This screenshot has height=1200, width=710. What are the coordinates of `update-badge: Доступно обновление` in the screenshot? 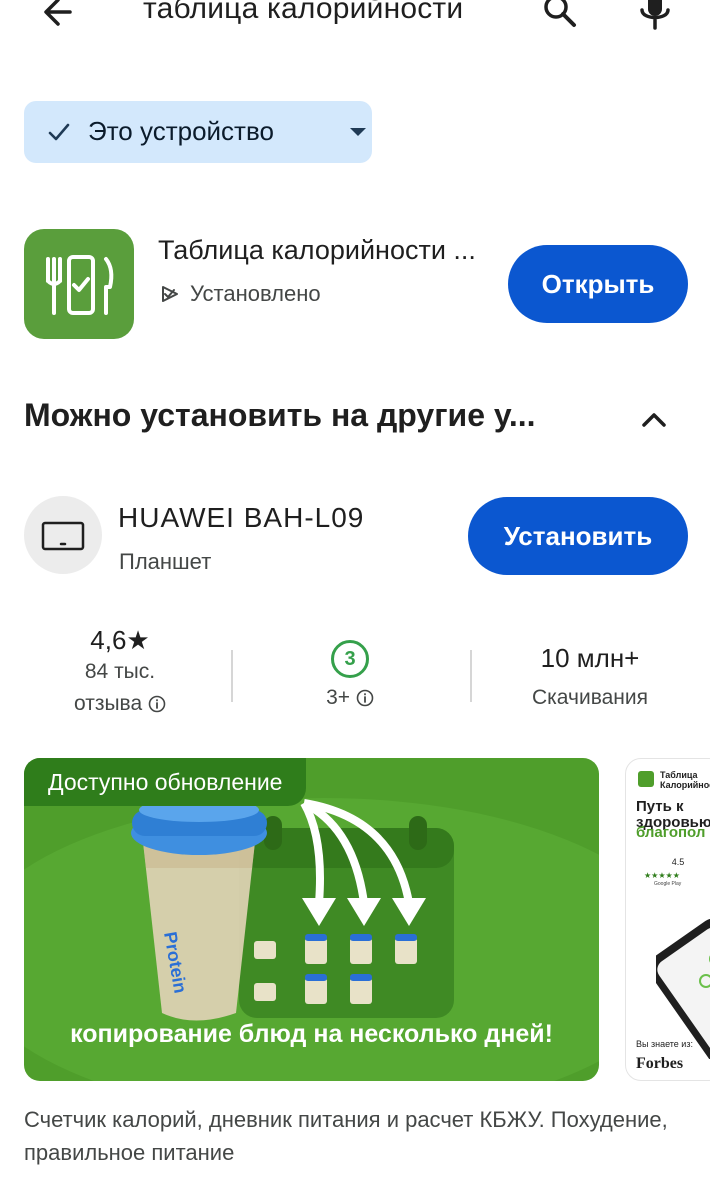 It's located at (165, 782).